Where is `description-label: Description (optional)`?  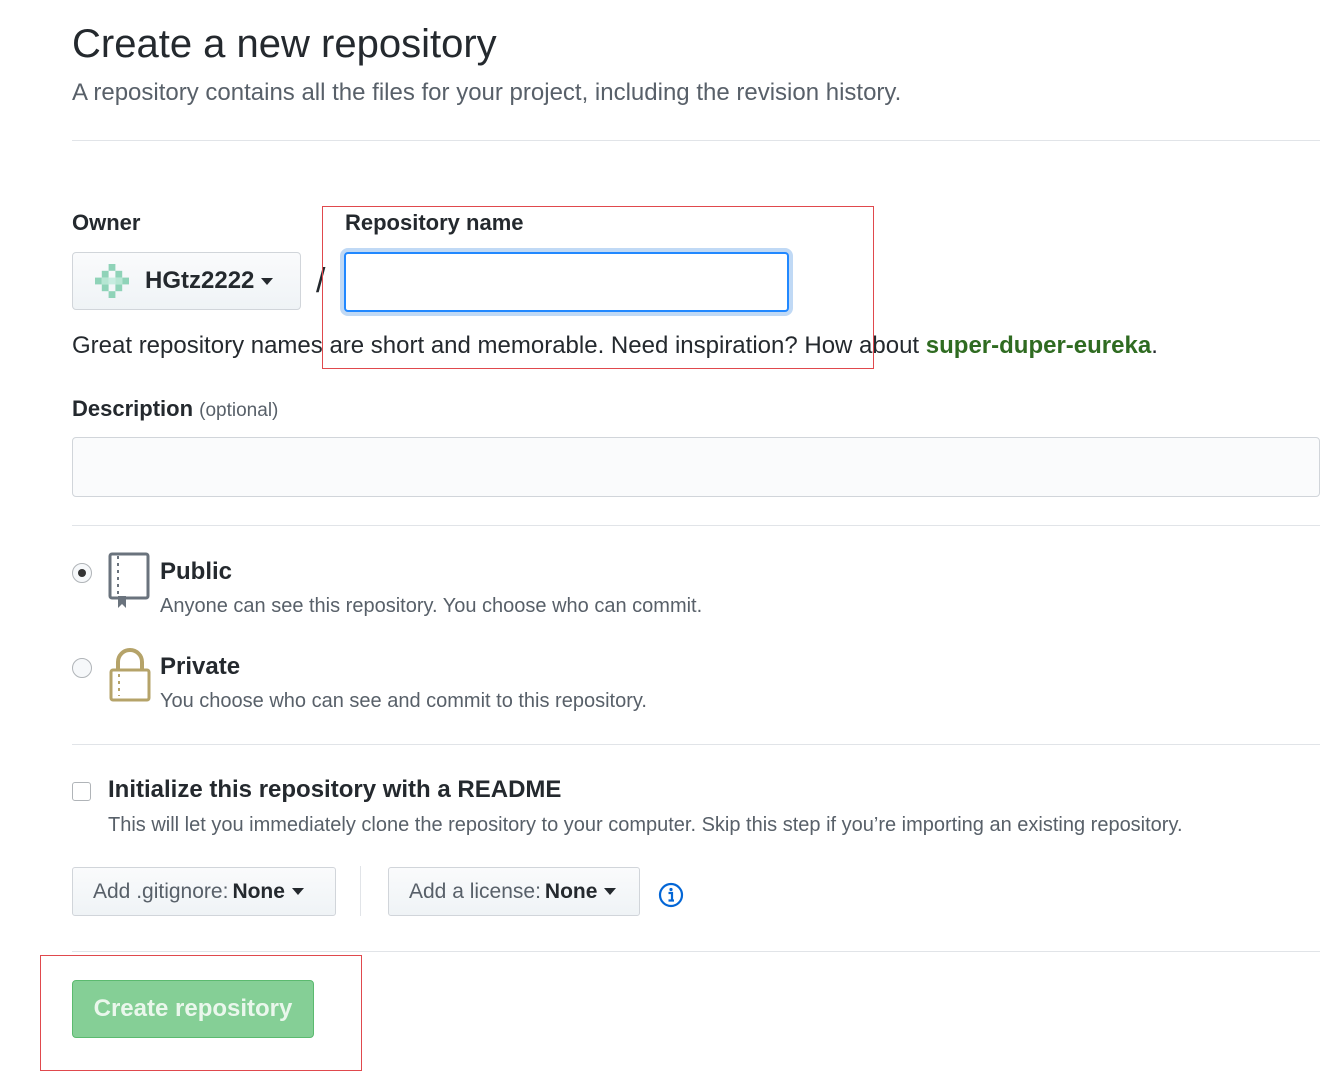 description-label: Description (optional) is located at coordinates (175, 409).